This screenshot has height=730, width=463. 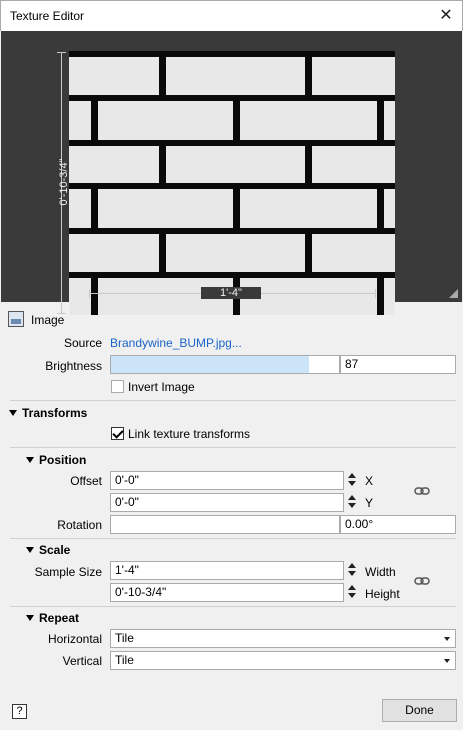 I want to click on offset-y-input: 0'-0", so click(x=227, y=502).